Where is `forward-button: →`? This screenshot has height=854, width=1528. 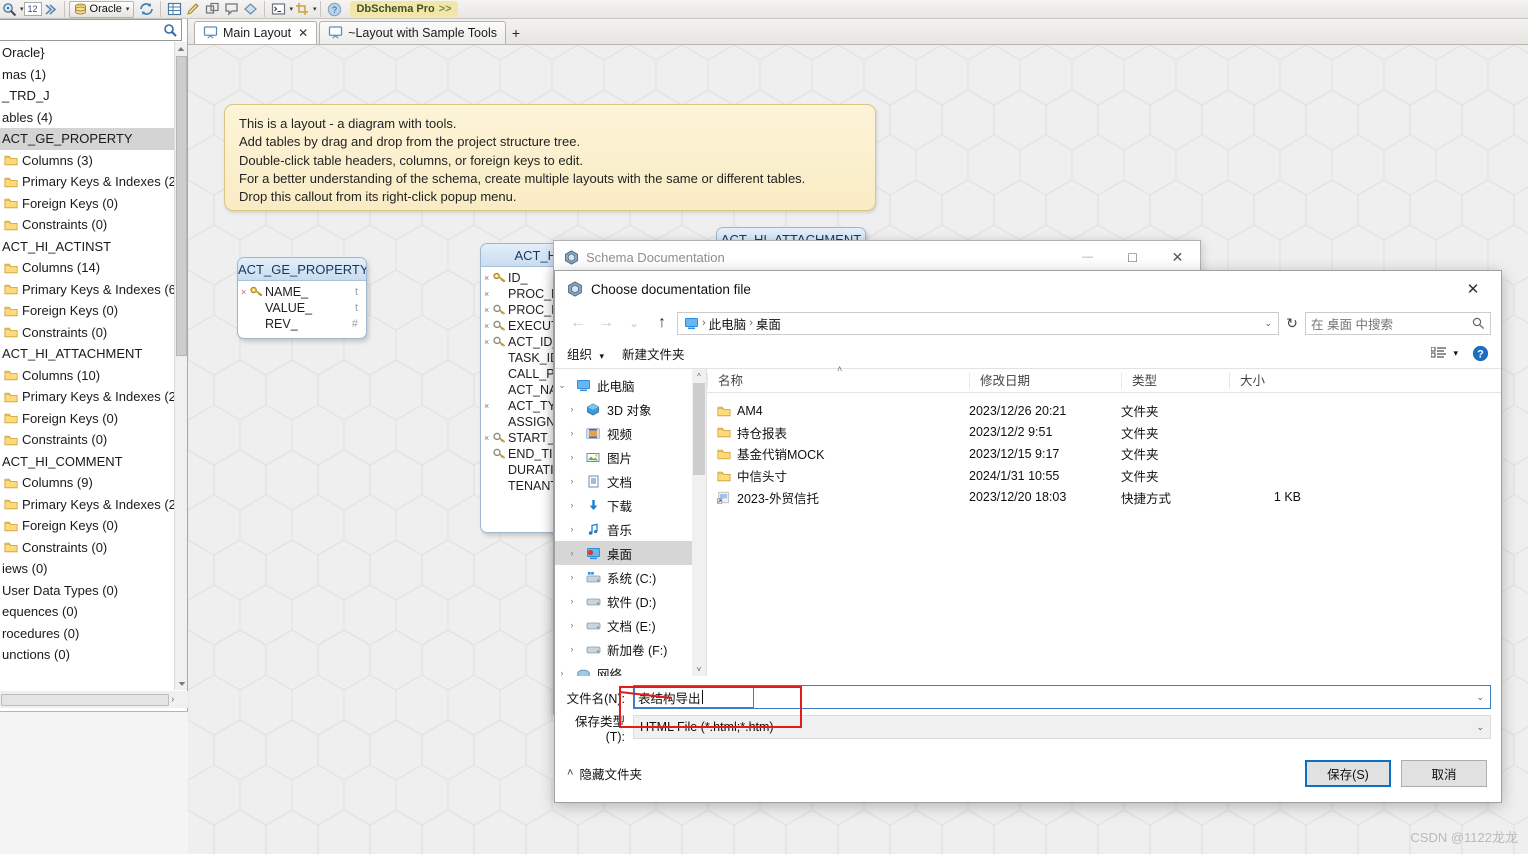
forward-button: → is located at coordinates (606, 323).